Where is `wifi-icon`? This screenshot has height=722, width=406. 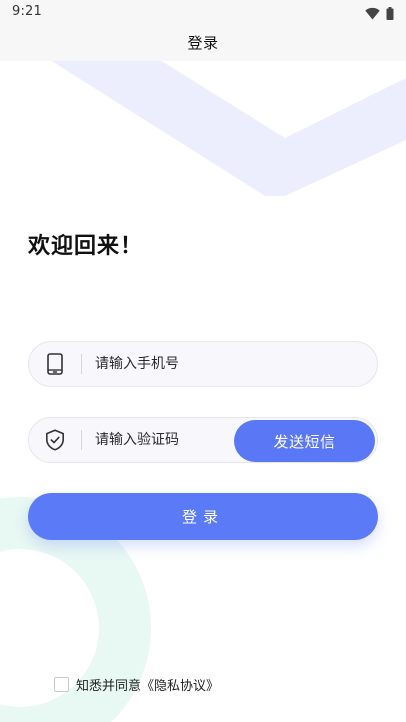
wifi-icon is located at coordinates (372, 14).